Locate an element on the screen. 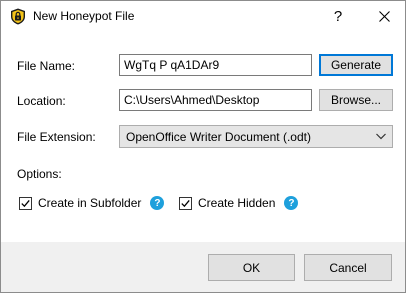  close-icon is located at coordinates (384, 16).